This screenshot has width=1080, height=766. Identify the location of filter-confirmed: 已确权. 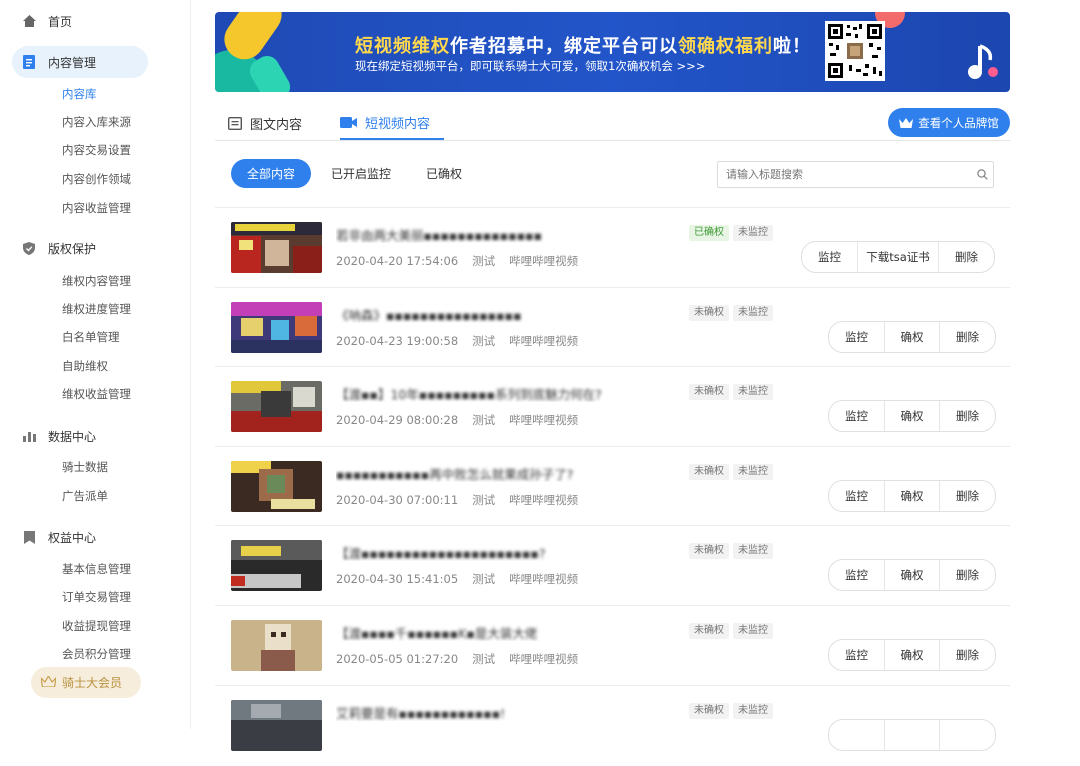
(444, 173).